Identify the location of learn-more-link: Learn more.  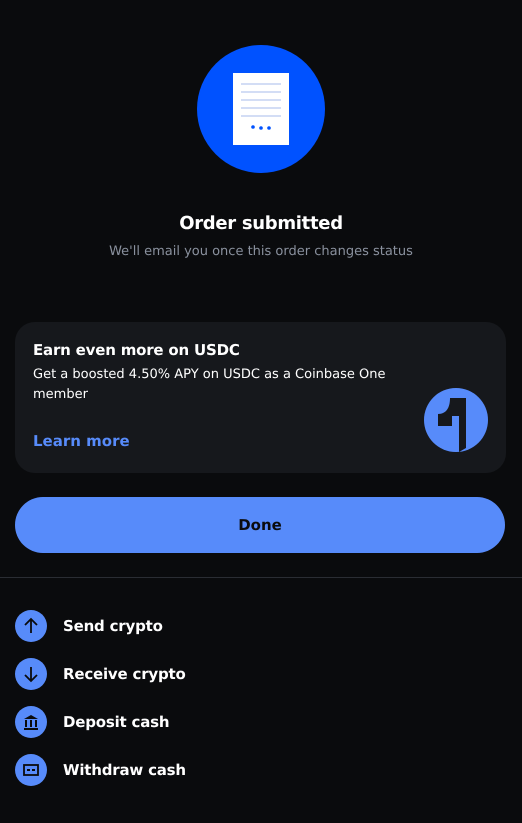
(81, 441).